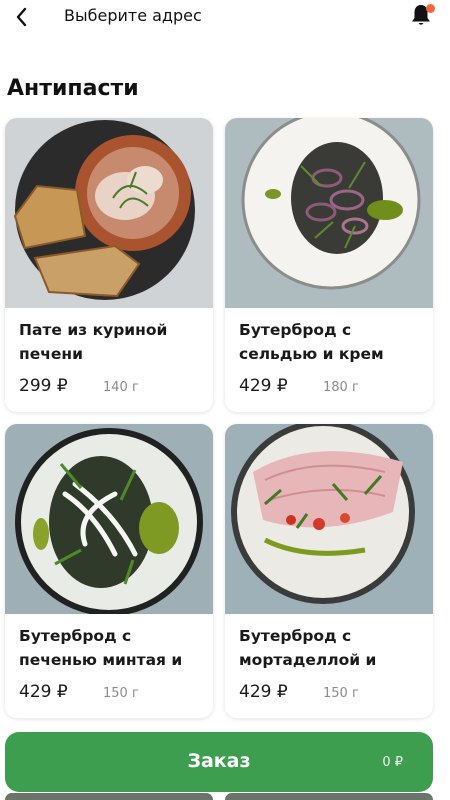 This screenshot has height=800, width=450. Describe the element at coordinates (101, 648) in the screenshot. I see `product-name: Бутерброд с печенью минтая и` at that location.